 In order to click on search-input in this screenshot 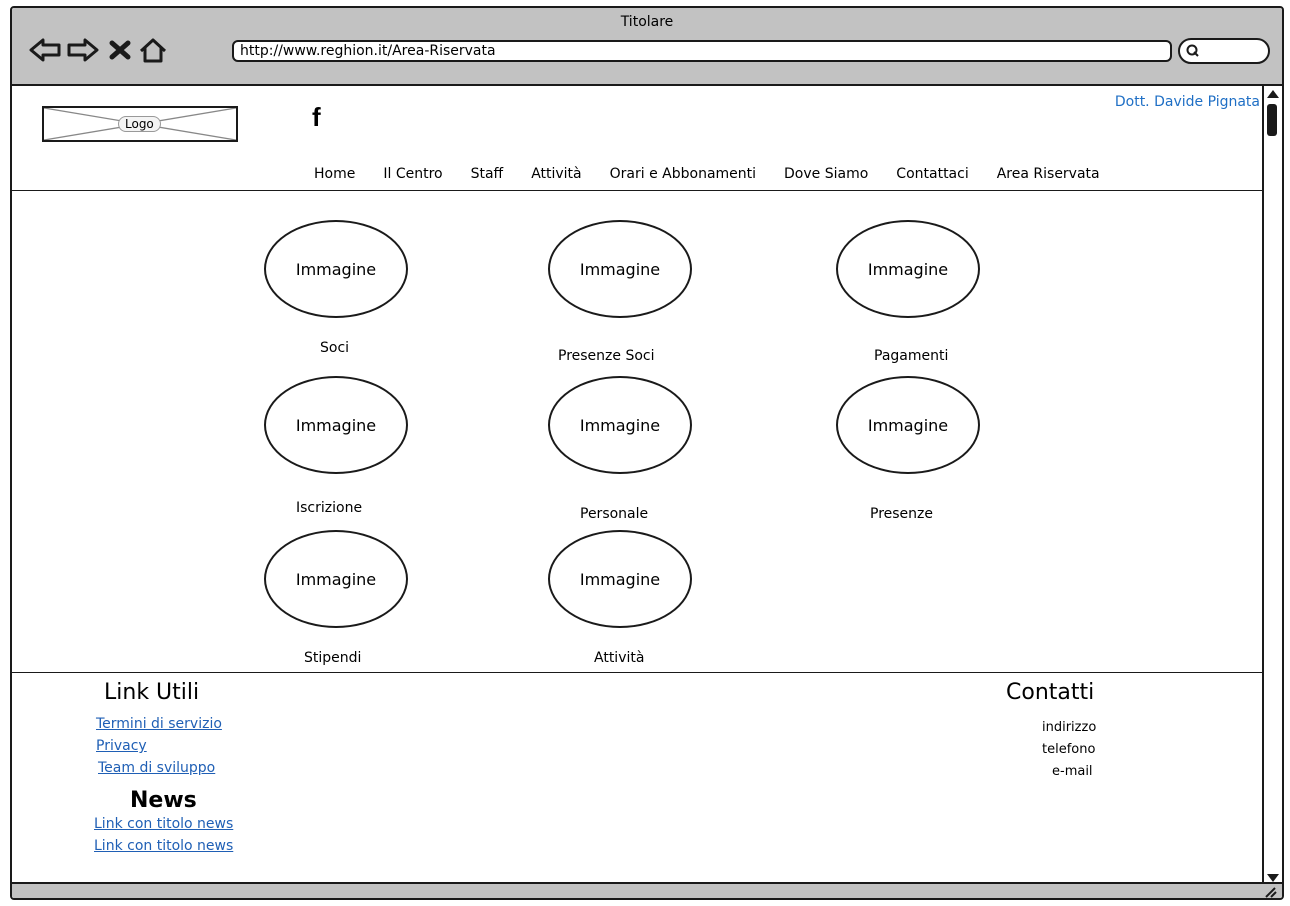, I will do `click(1224, 51)`.